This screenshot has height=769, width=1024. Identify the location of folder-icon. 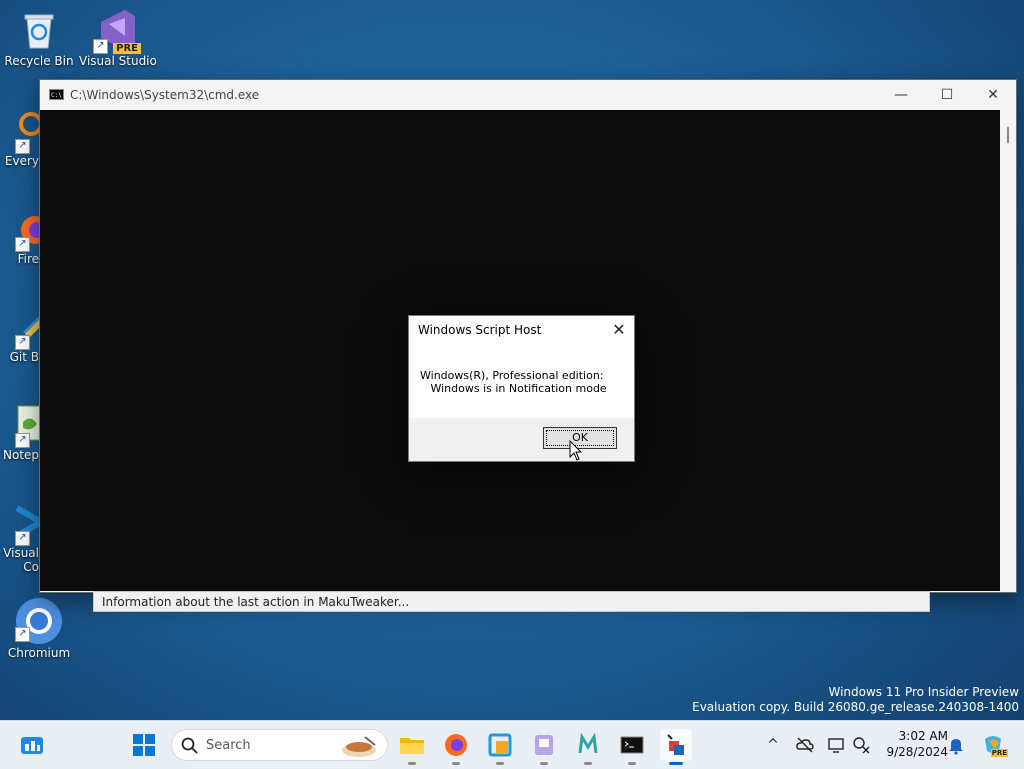
(412, 746).